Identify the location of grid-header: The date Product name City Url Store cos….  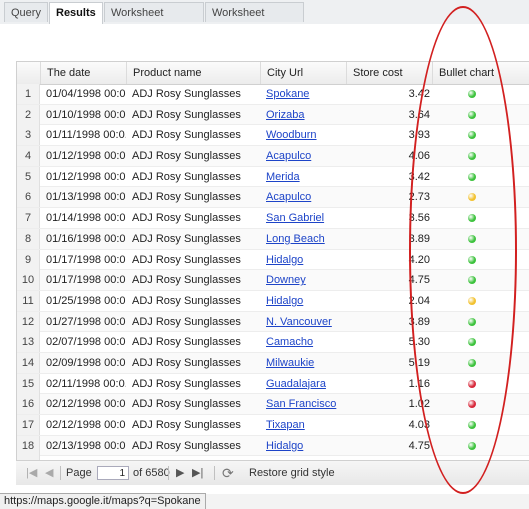
(273, 73).